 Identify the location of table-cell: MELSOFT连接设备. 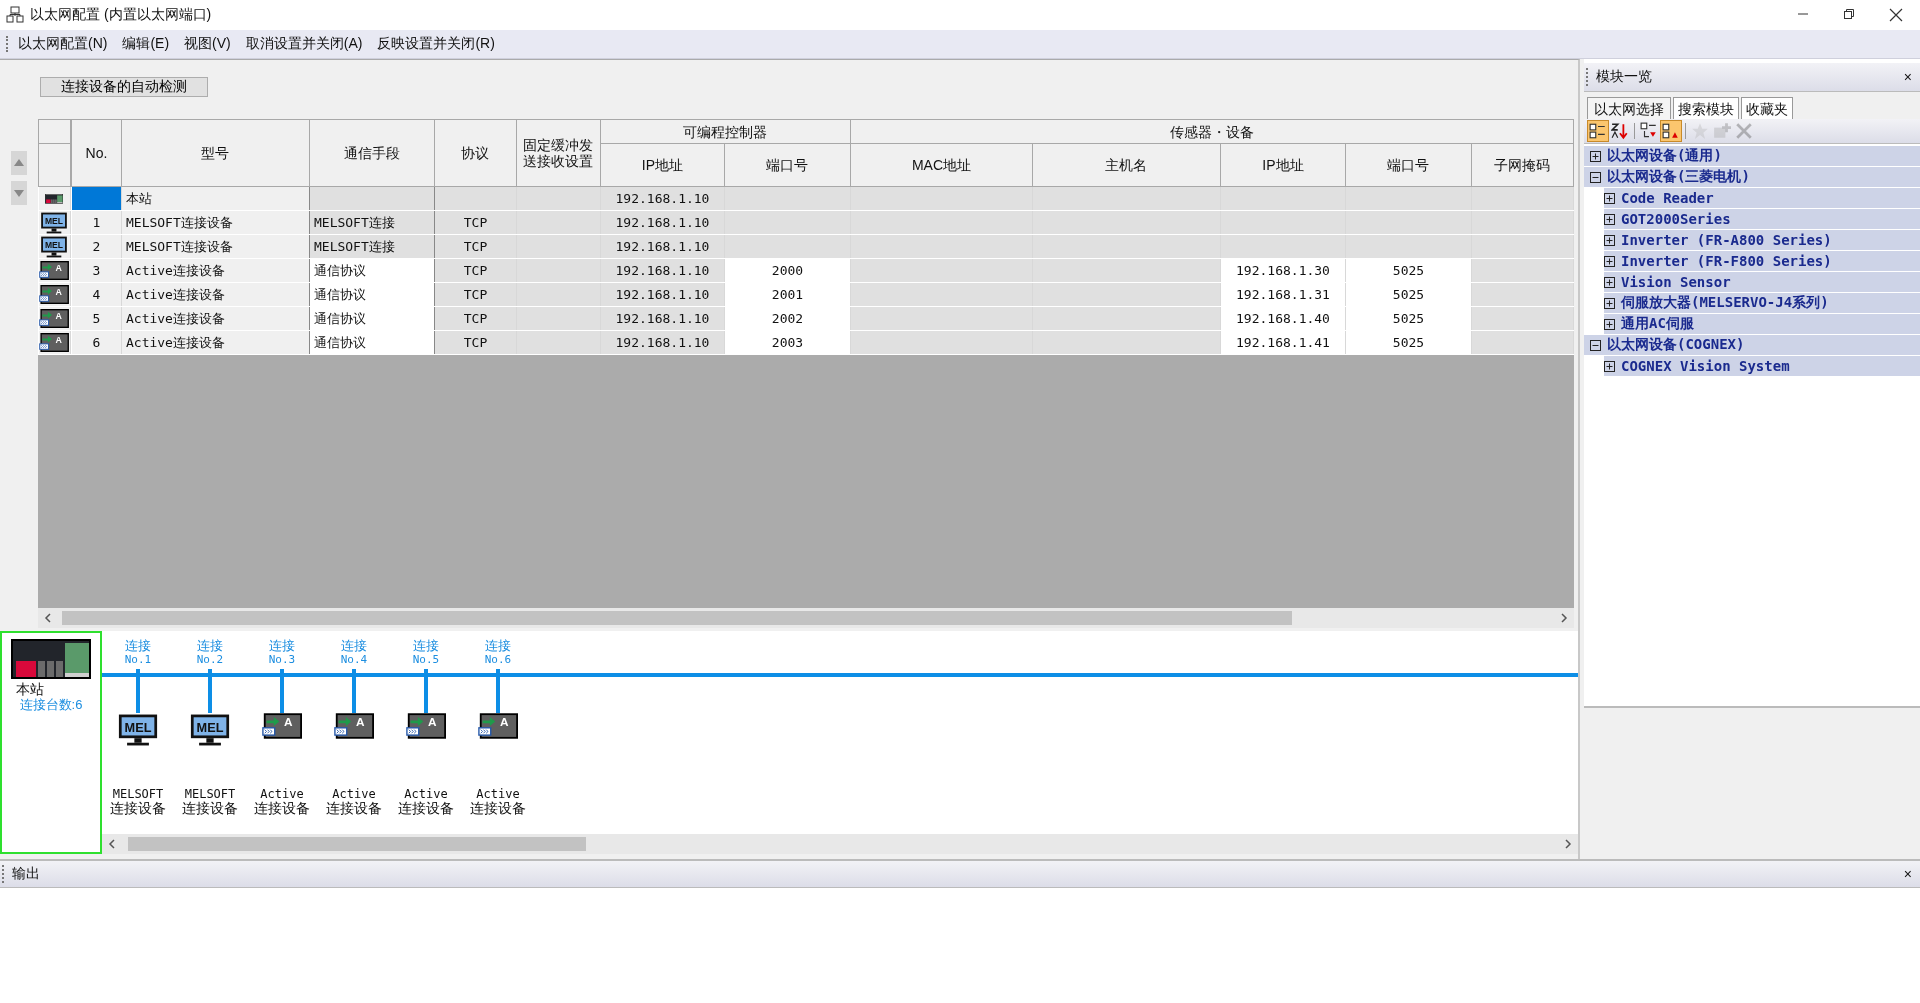
(215, 222).